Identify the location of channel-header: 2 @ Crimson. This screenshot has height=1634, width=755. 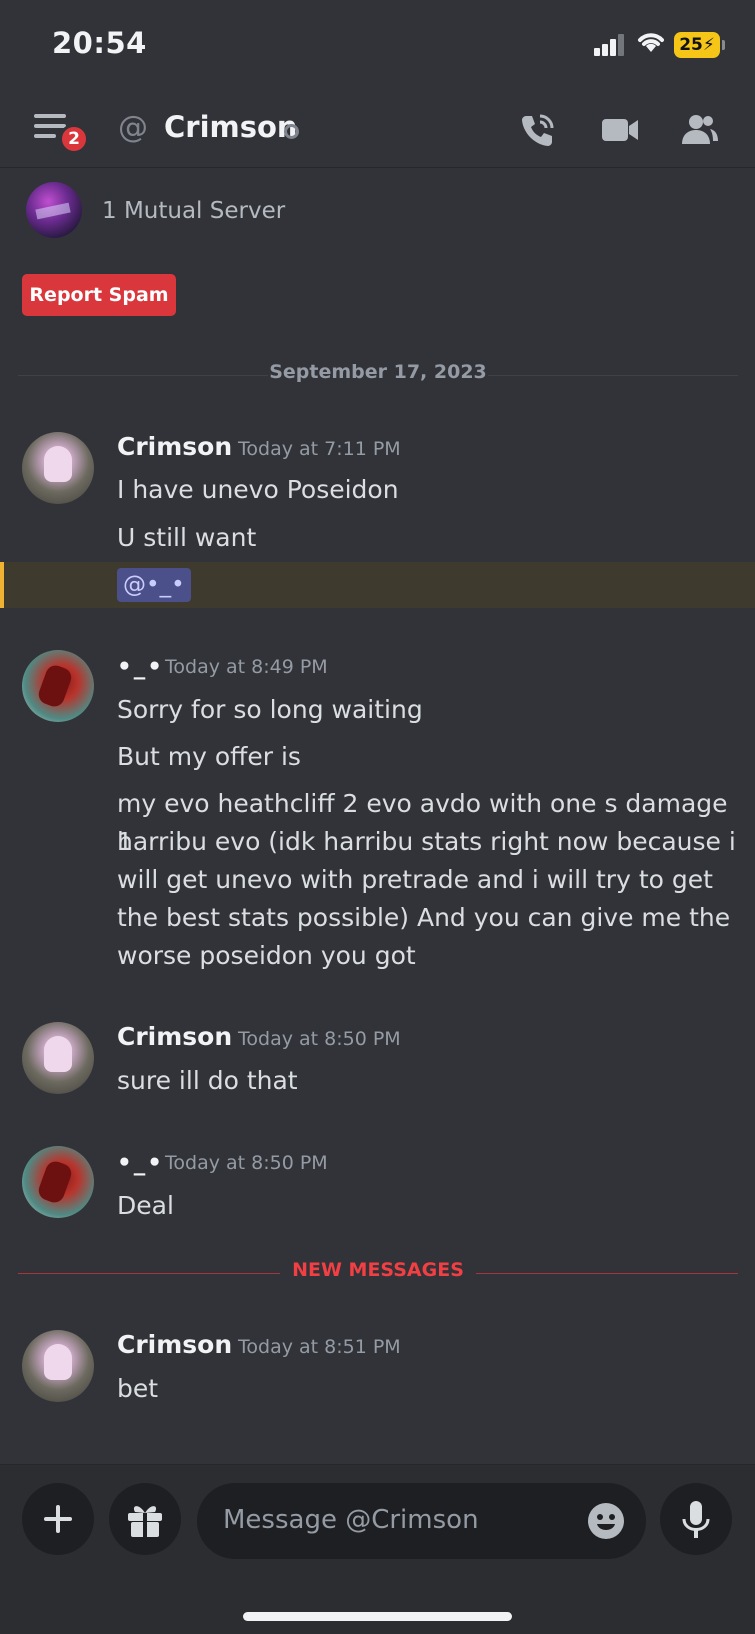
(377, 129).